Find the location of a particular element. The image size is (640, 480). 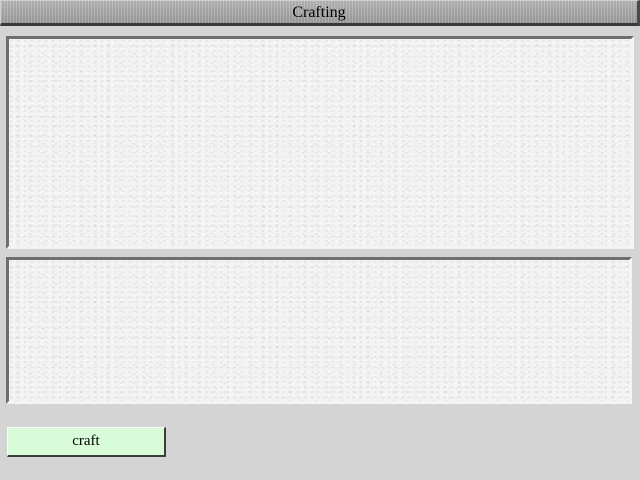

craft-button: craft is located at coordinates (86, 442).